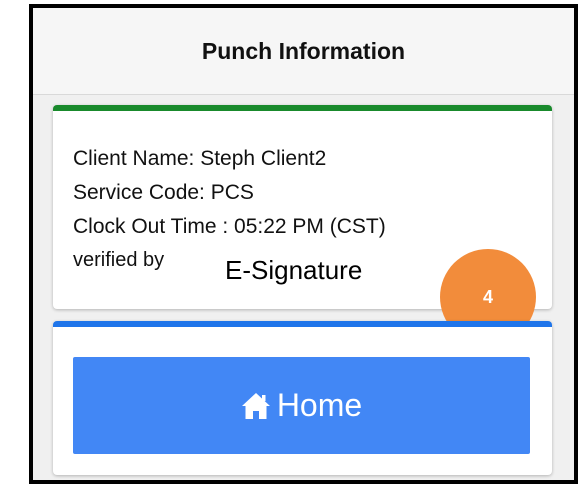  What do you see at coordinates (294, 270) in the screenshot?
I see `verification-method-text: E-Signature` at bounding box center [294, 270].